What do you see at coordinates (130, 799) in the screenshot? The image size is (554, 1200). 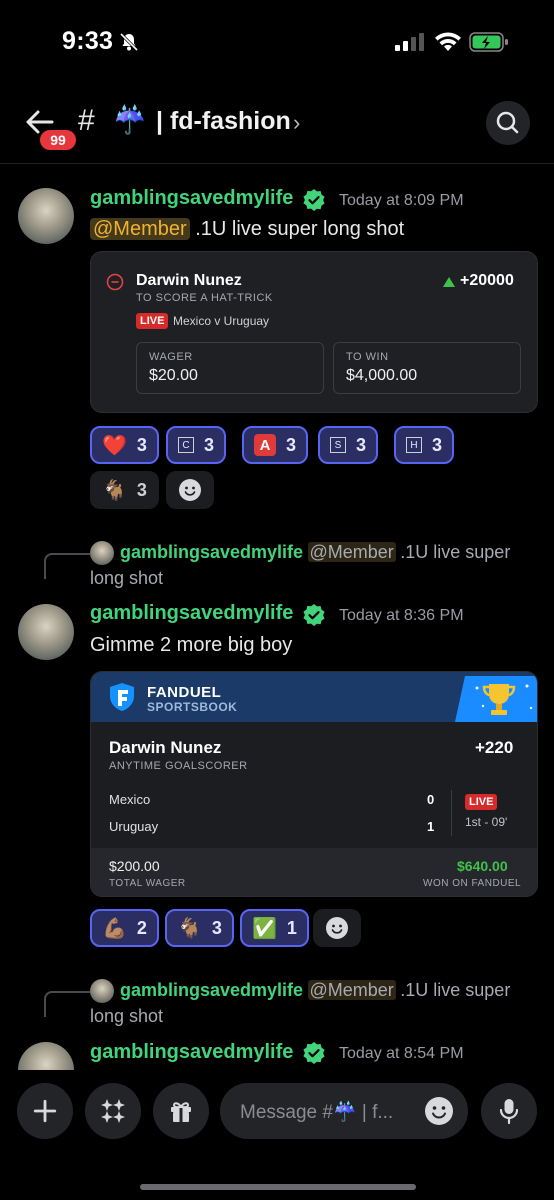 I see `team-name: Mexico` at bounding box center [130, 799].